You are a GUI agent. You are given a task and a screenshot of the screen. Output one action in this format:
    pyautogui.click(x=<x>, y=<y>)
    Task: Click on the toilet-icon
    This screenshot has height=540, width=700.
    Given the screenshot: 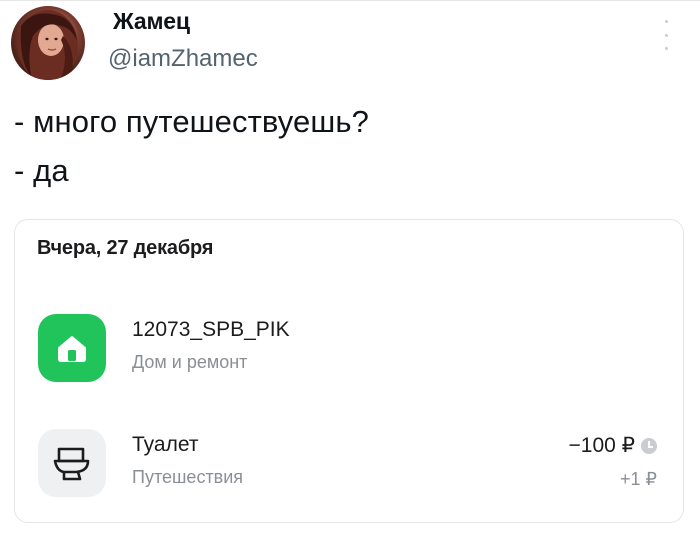 What is the action you would take?
    pyautogui.click(x=72, y=463)
    